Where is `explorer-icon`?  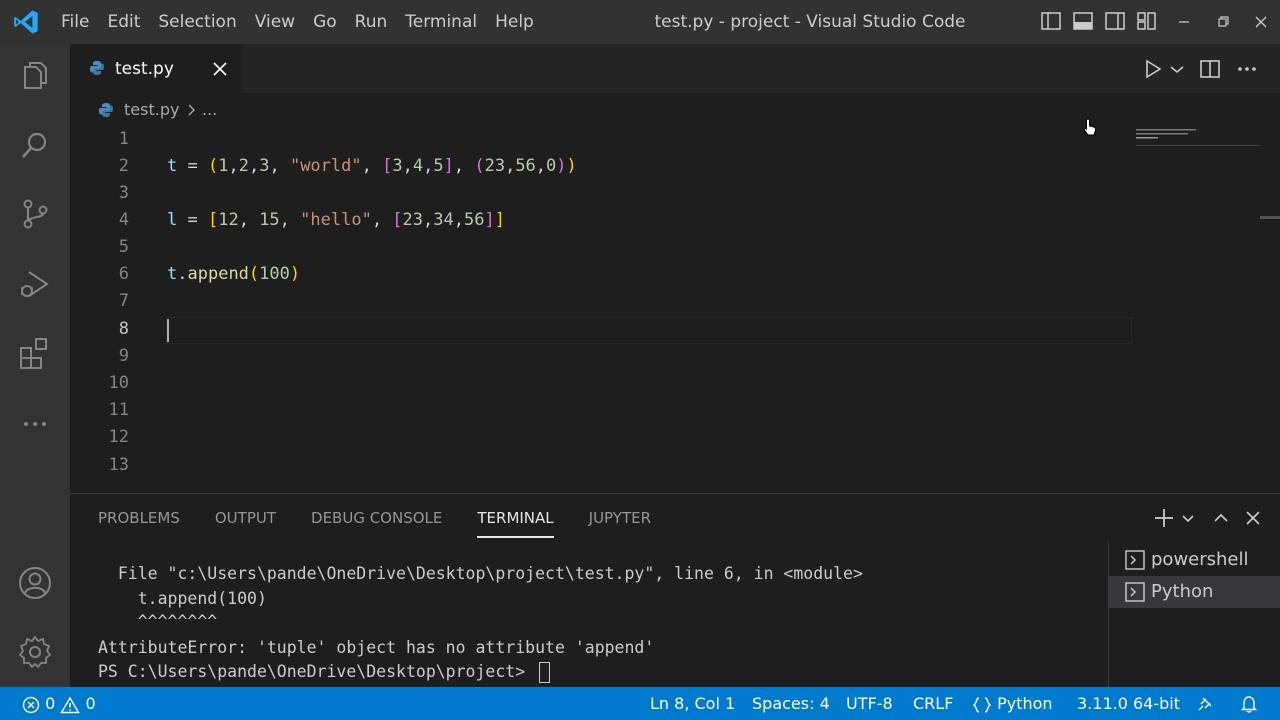 explorer-icon is located at coordinates (35, 76).